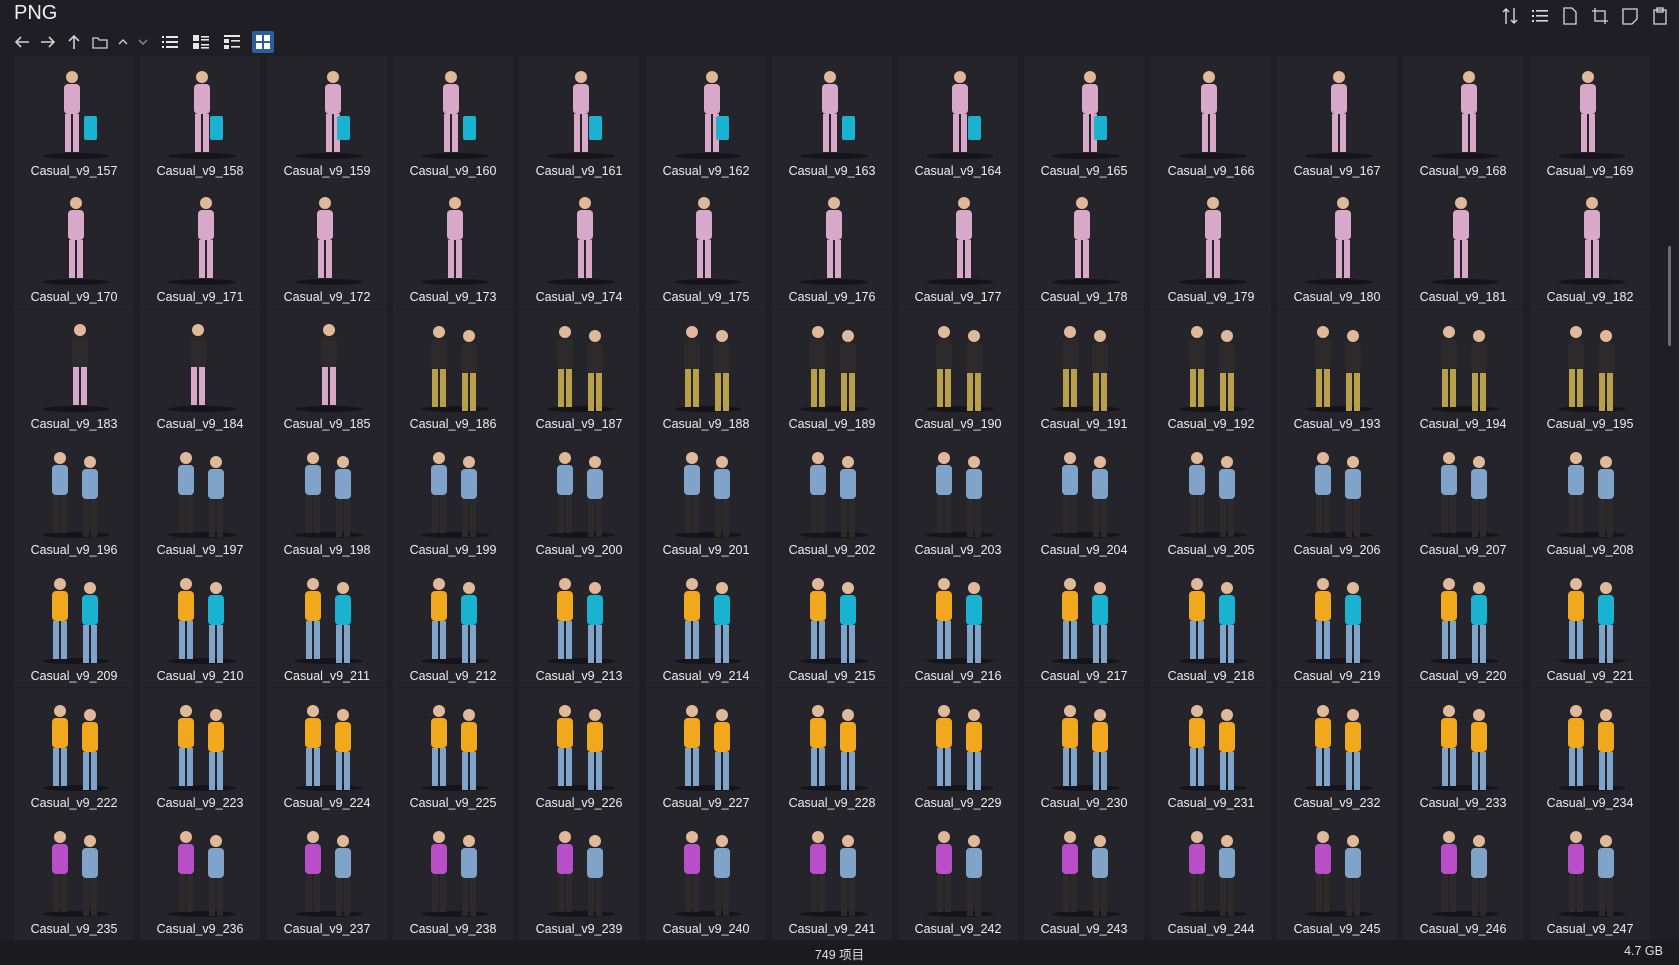  I want to click on file-thumbnail: Casual_v9_199, so click(453, 498).